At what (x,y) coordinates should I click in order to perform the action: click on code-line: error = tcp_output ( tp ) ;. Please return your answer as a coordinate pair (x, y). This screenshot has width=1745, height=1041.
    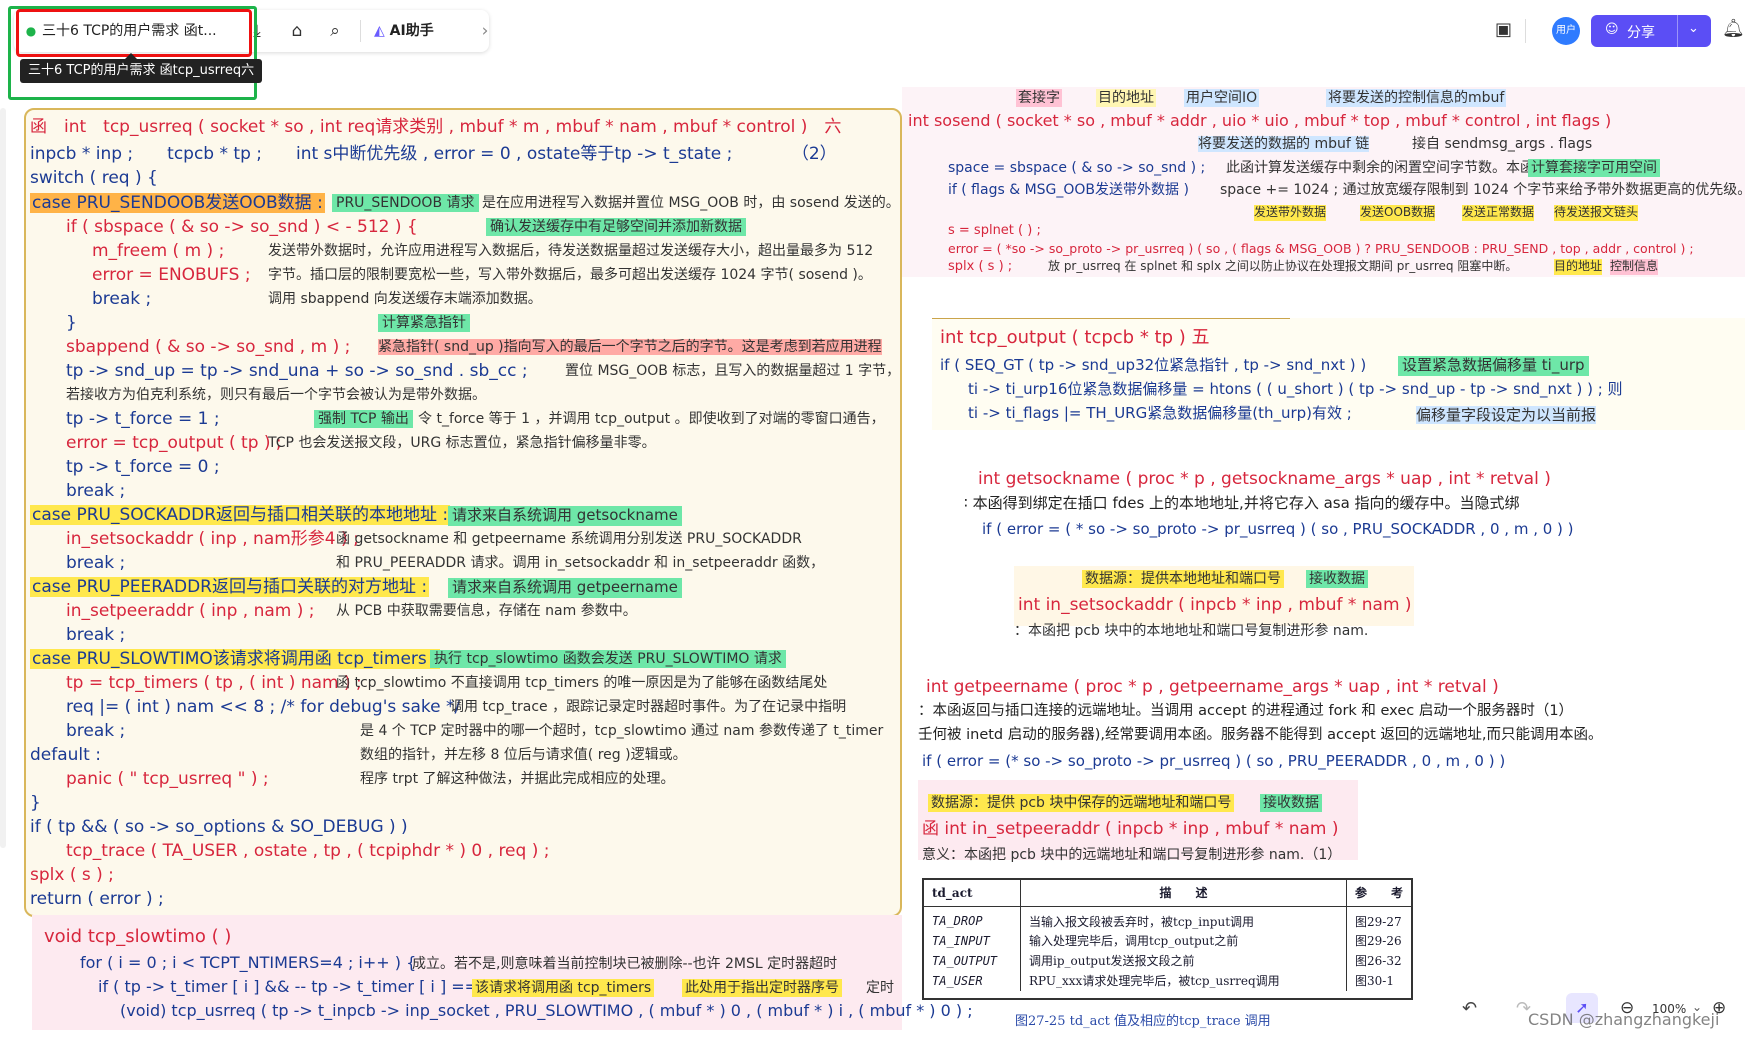
    Looking at the image, I should click on (174, 443).